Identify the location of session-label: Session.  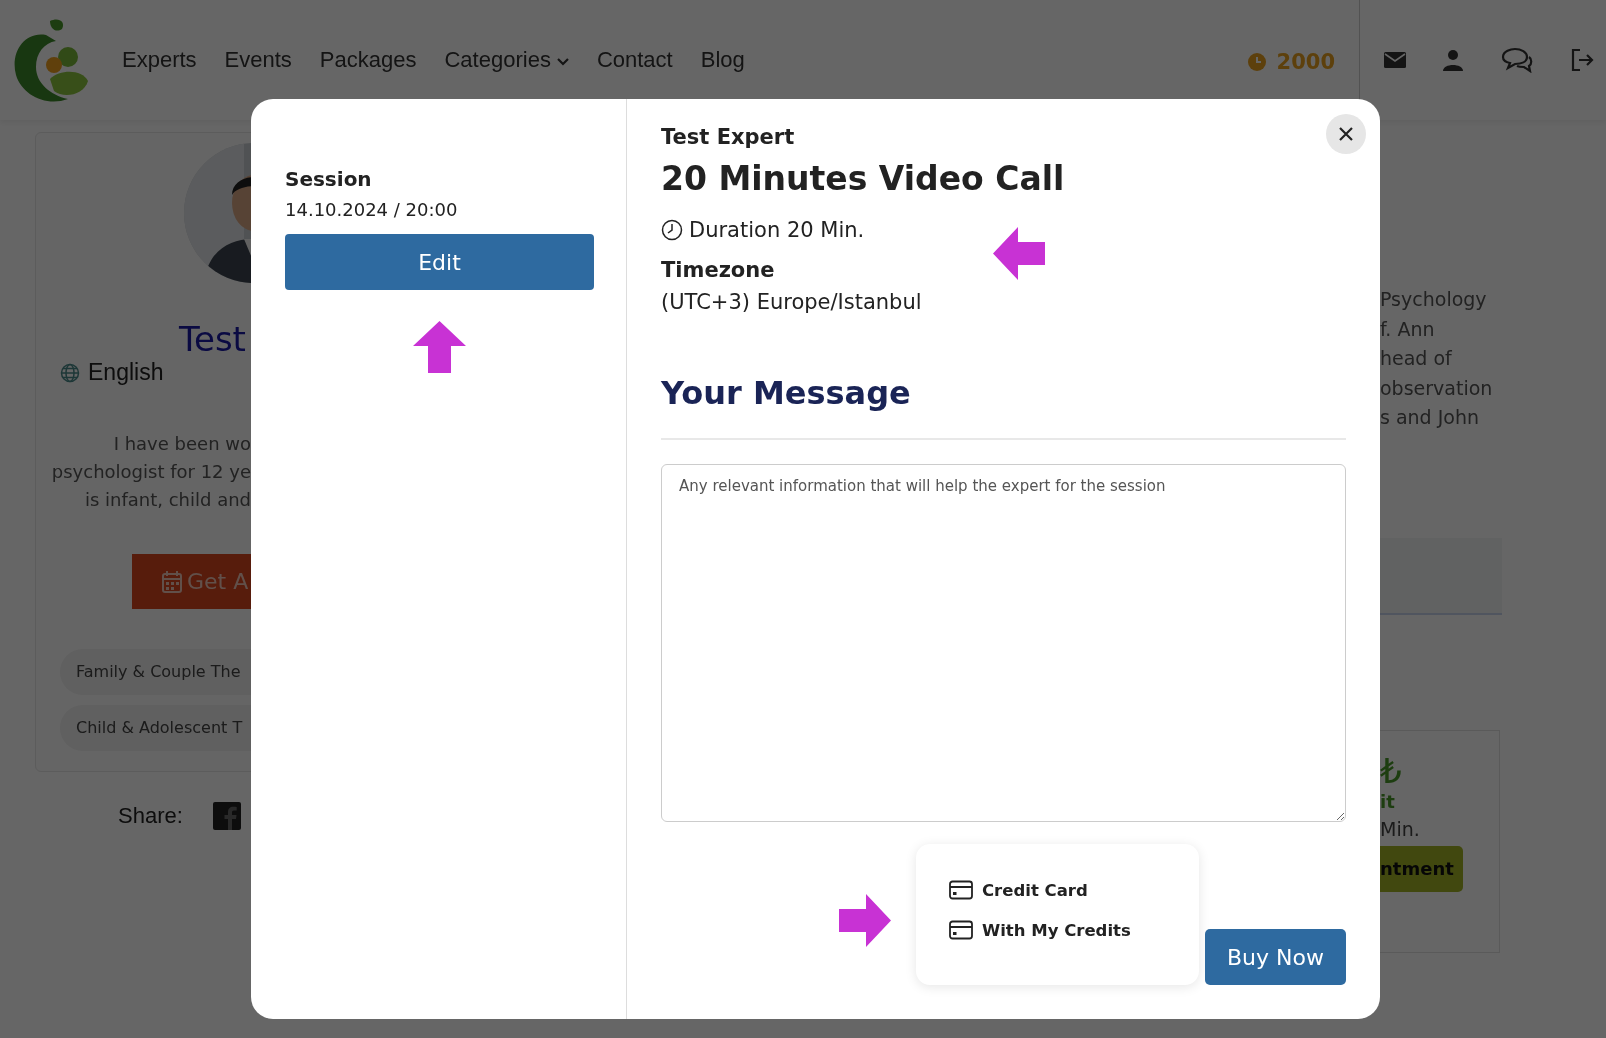
(329, 179).